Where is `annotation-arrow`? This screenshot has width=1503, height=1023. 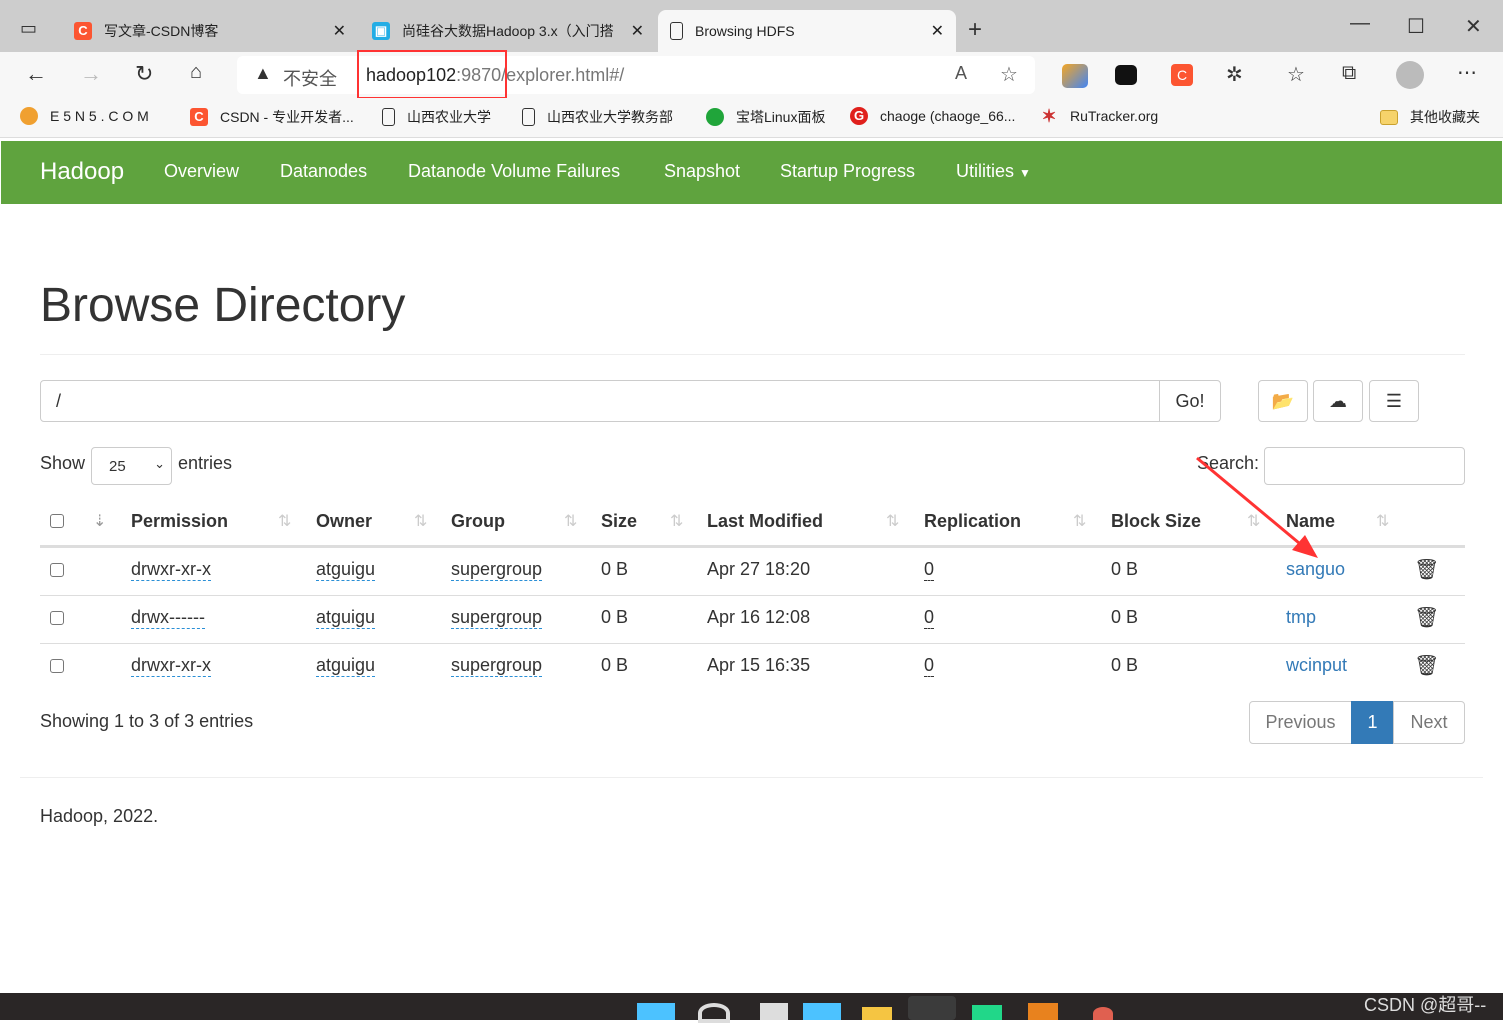 annotation-arrow is located at coordinates (1257, 507).